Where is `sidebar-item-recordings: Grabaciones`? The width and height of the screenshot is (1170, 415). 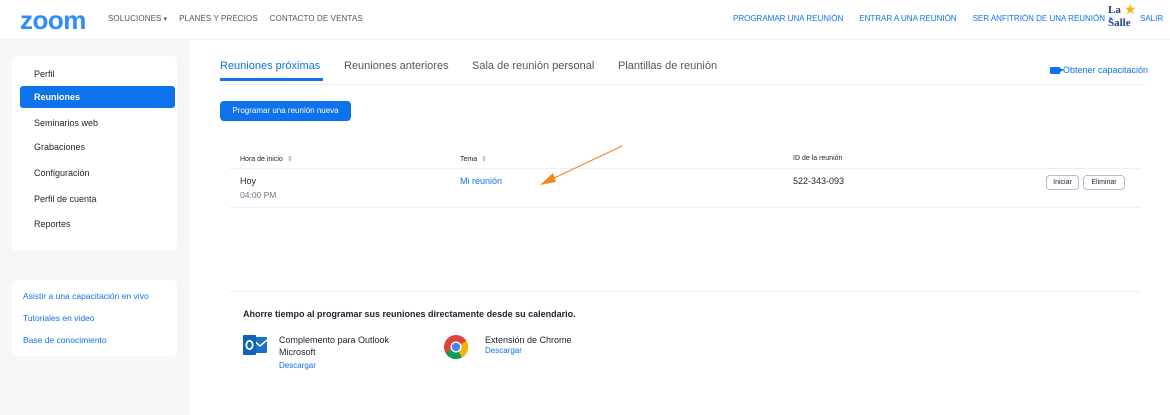 sidebar-item-recordings: Grabaciones is located at coordinates (97, 147).